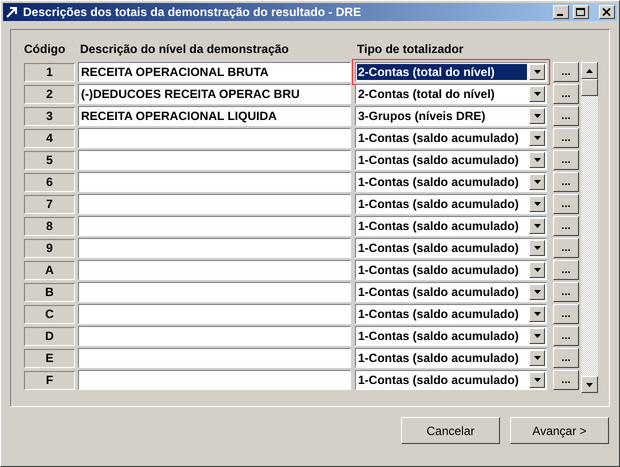  What do you see at coordinates (559, 430) in the screenshot?
I see `next-button: Avançar >` at bounding box center [559, 430].